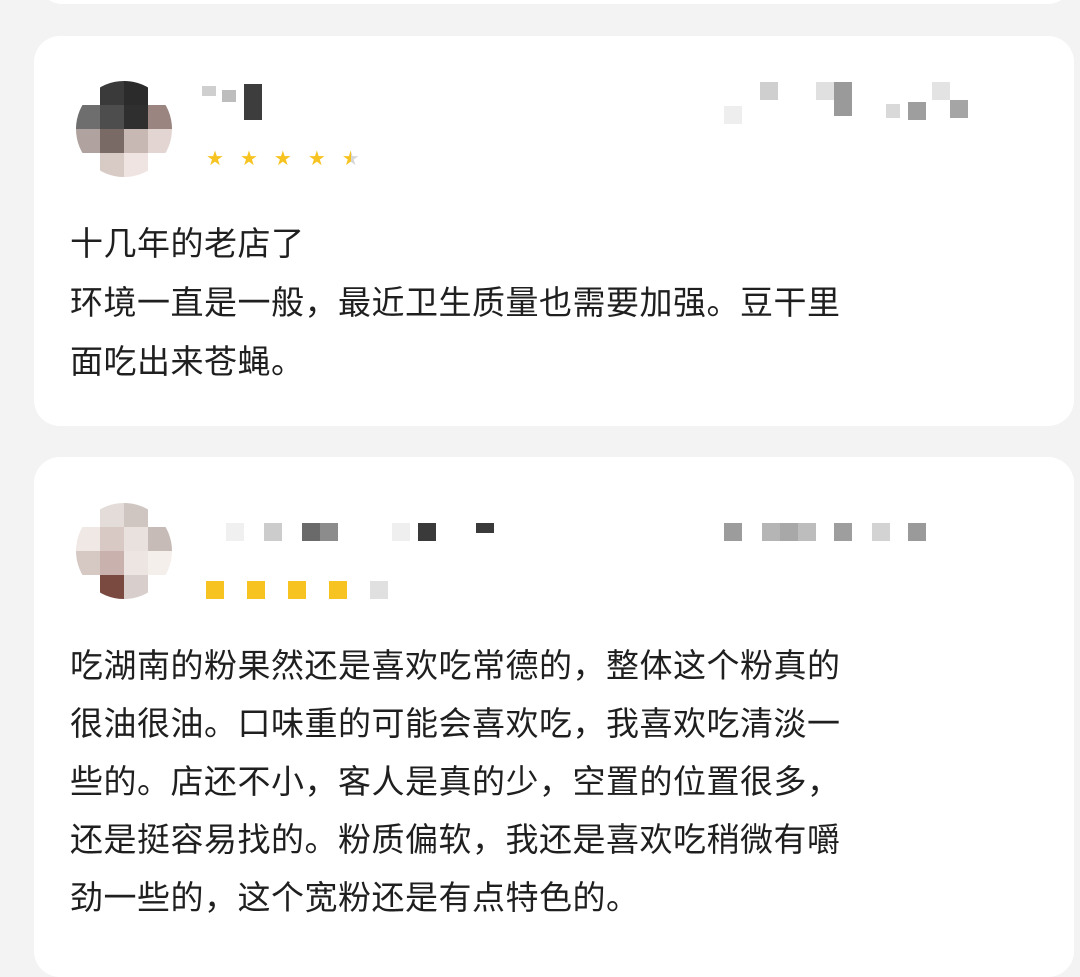 The image size is (1080, 977). I want to click on star-half-icon: ★, so click(350, 158).